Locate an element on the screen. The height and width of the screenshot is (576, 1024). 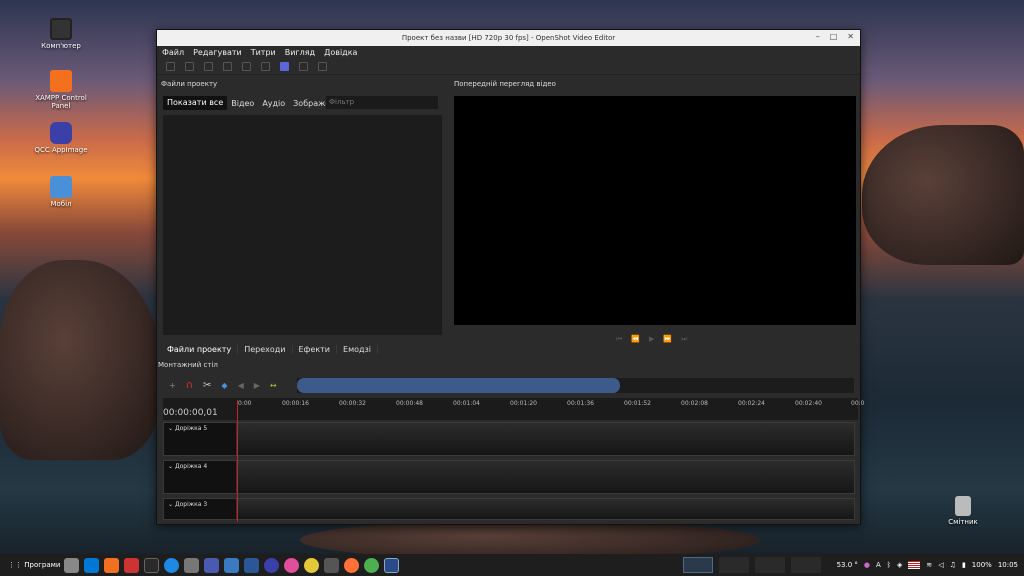
menu-help: Довідка is located at coordinates (340, 52).